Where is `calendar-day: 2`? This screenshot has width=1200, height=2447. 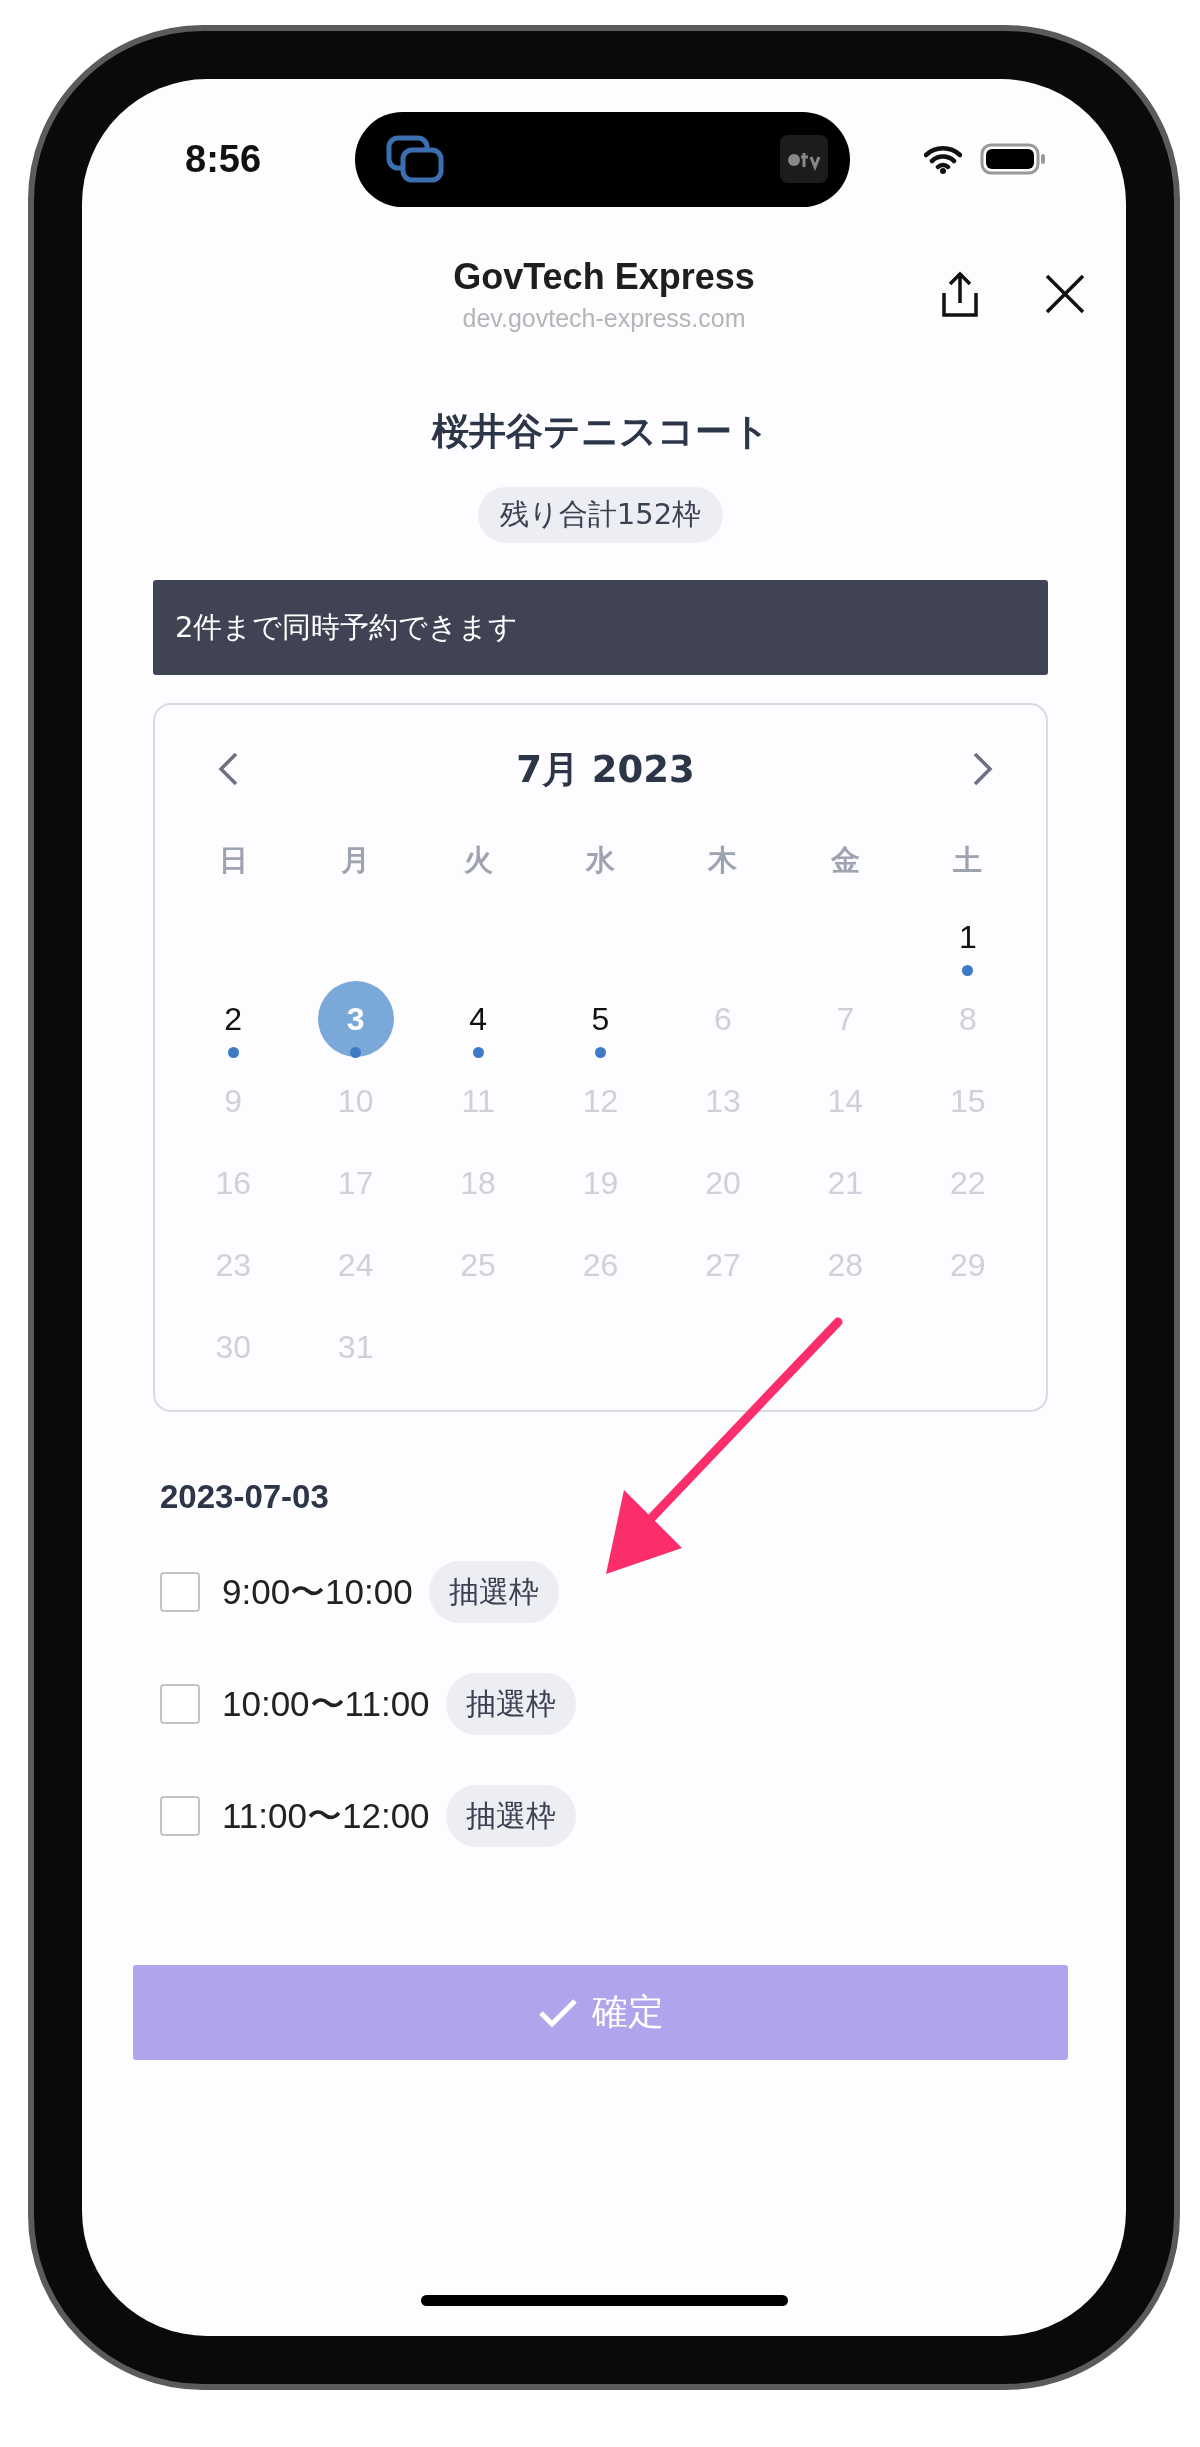 calendar-day: 2 is located at coordinates (233, 1026).